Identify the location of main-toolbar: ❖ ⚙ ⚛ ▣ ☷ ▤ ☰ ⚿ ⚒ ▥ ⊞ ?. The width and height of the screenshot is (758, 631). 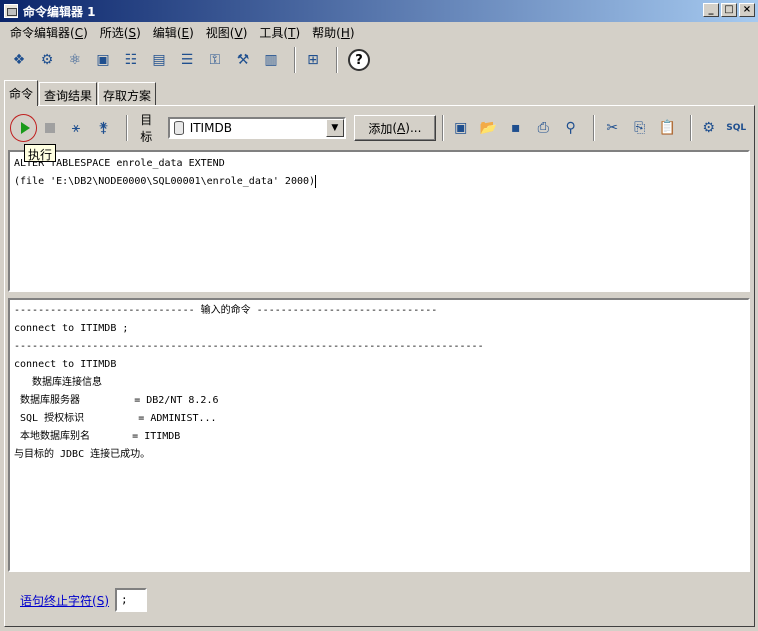
(379, 60).